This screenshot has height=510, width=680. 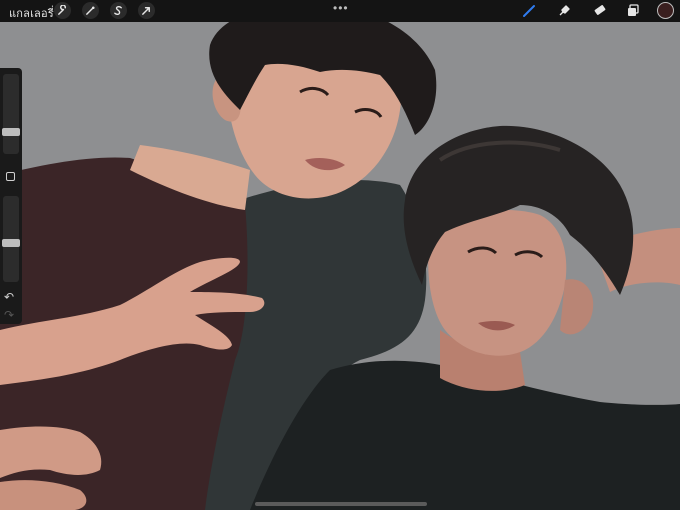 I want to click on opacity-handle, so click(x=11, y=242).